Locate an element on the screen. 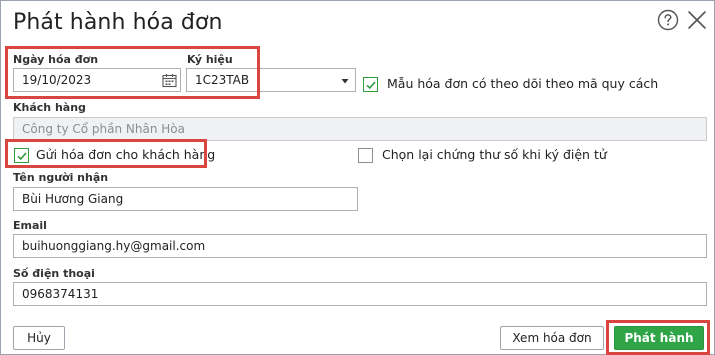  customer-label: Khách hàng is located at coordinates (49, 107).